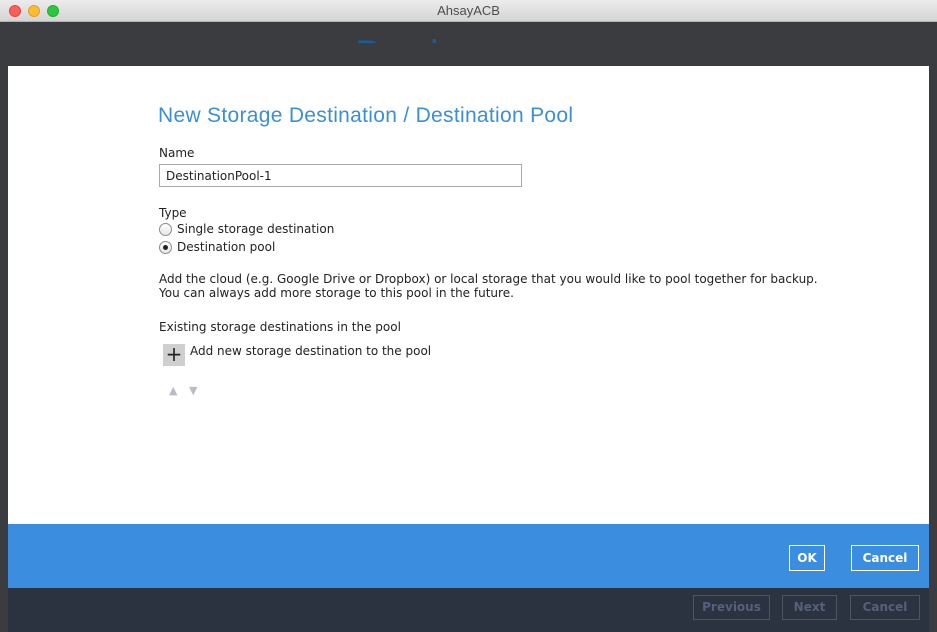 The image size is (937, 632). Describe the element at coordinates (174, 355) in the screenshot. I see `plus-icon: +` at that location.